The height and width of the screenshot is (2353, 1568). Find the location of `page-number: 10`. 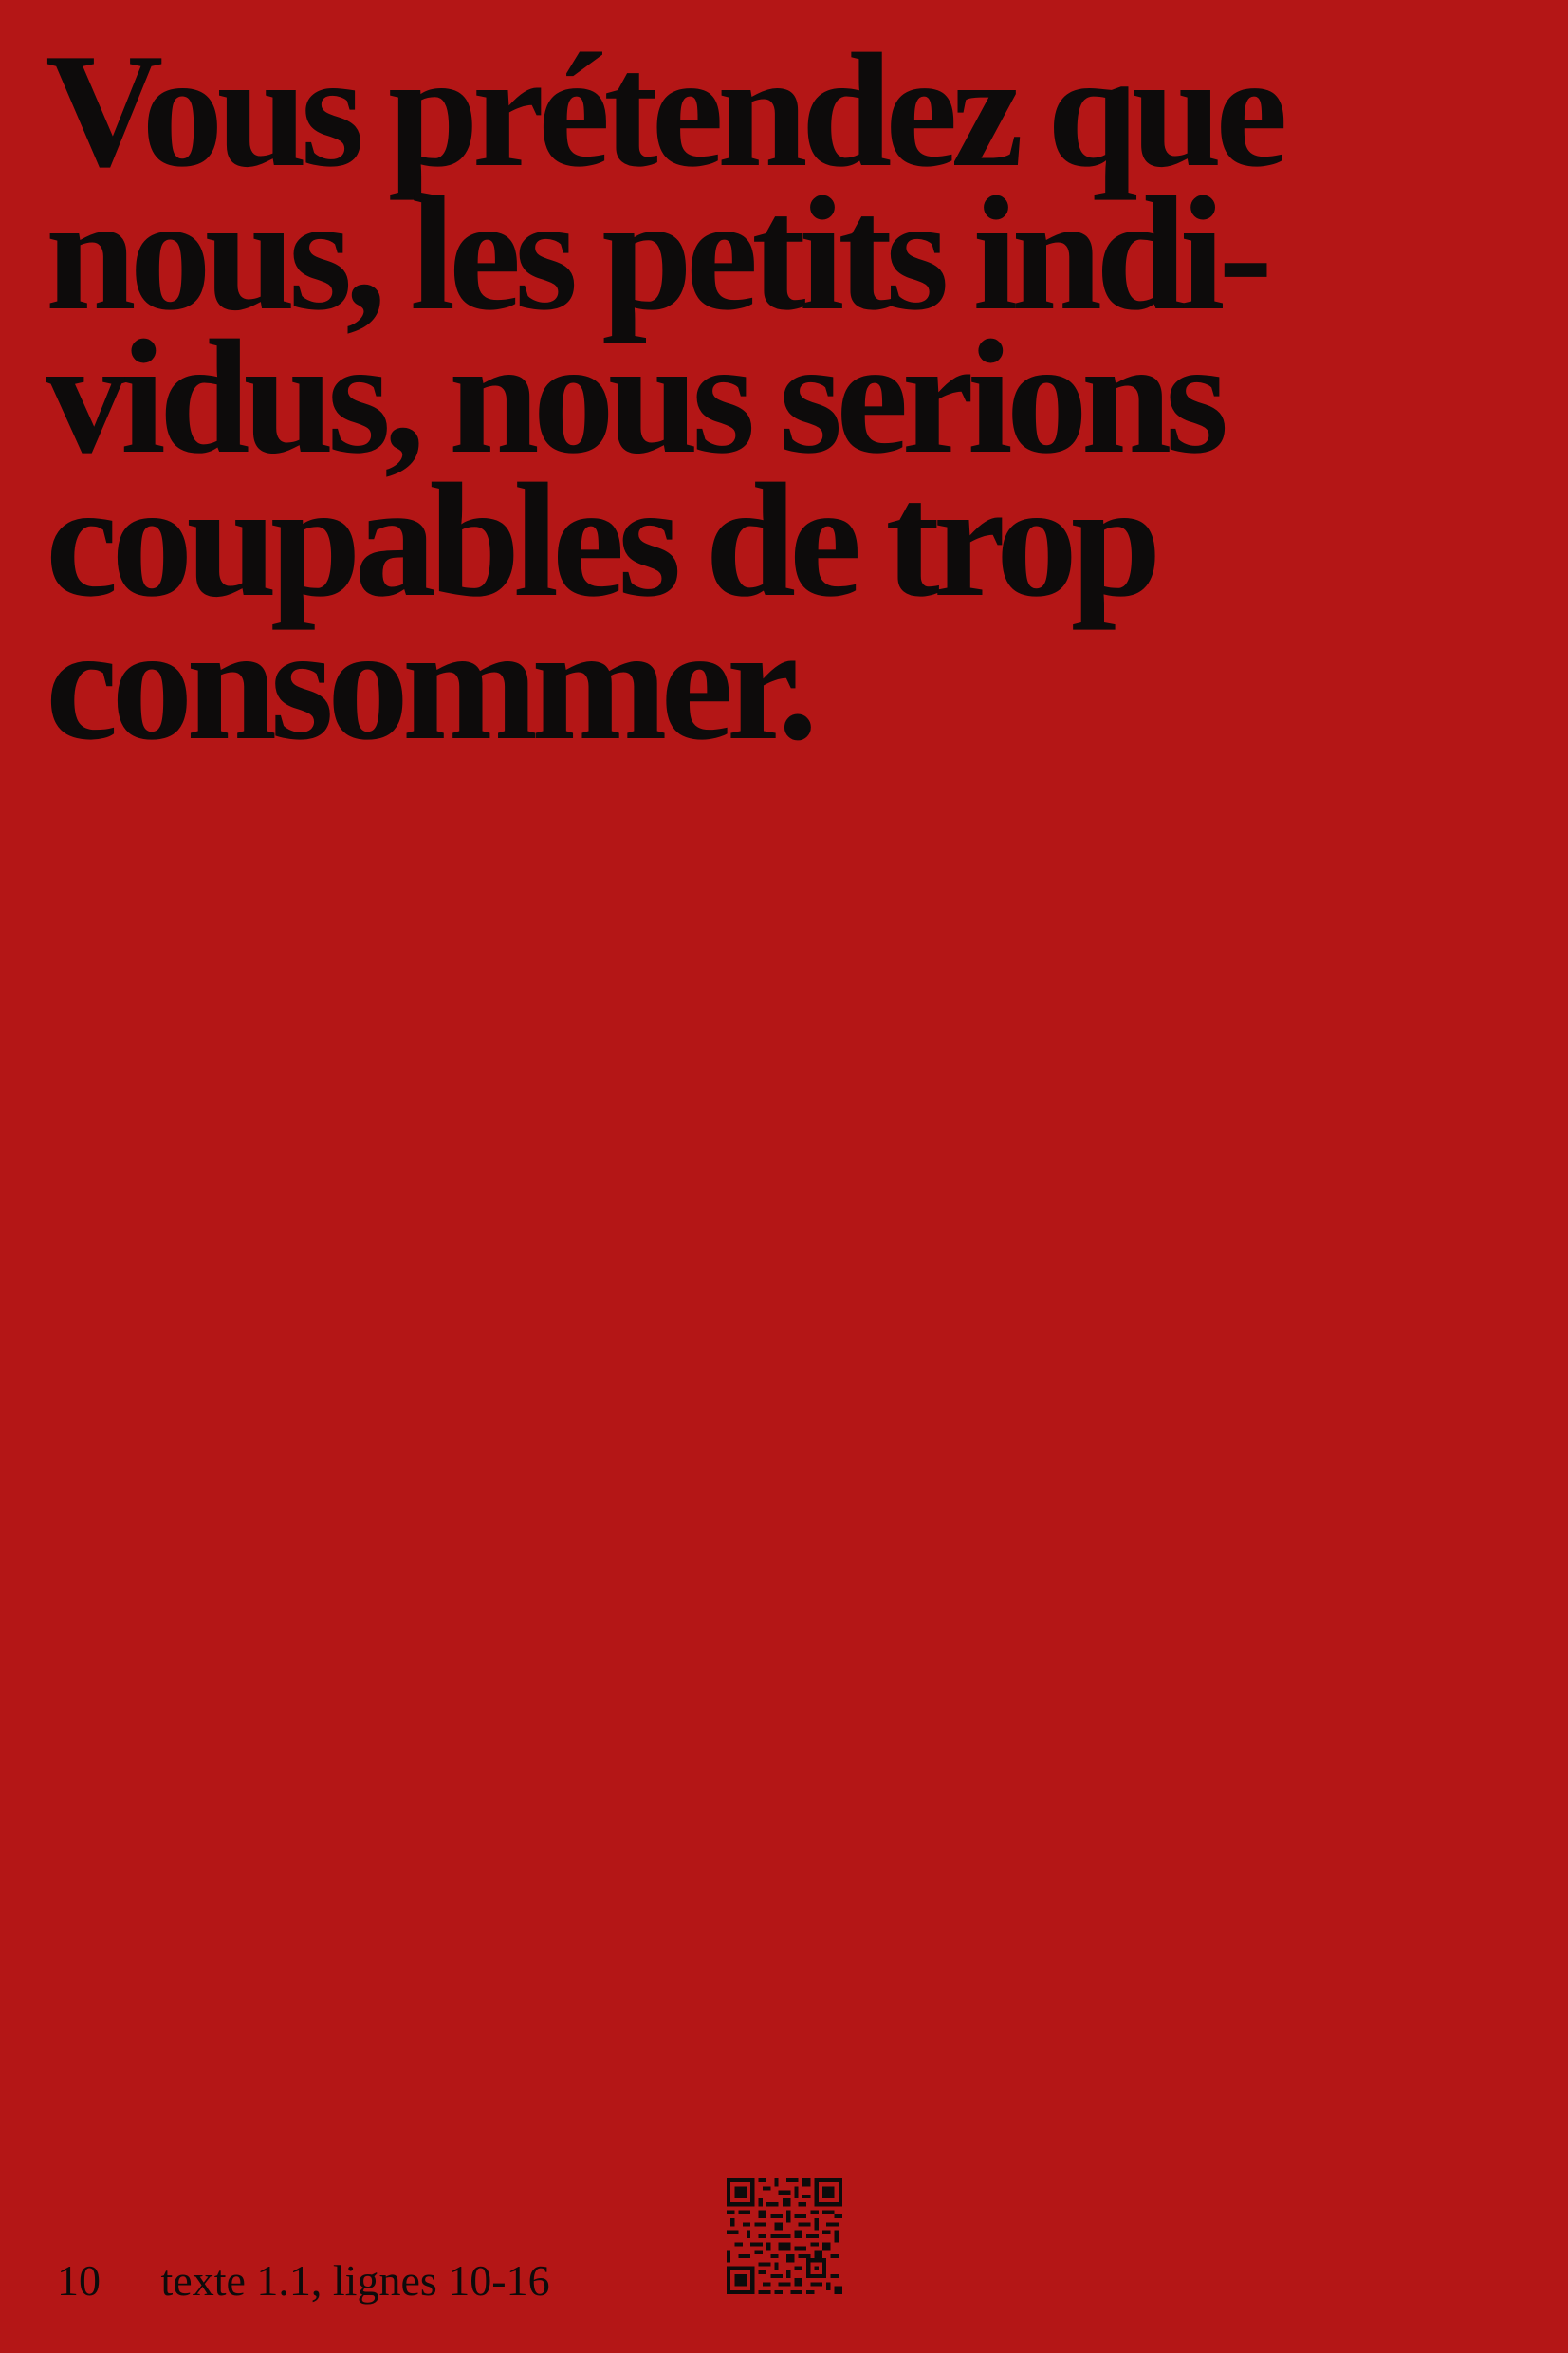

page-number: 10 is located at coordinates (79, 2280).